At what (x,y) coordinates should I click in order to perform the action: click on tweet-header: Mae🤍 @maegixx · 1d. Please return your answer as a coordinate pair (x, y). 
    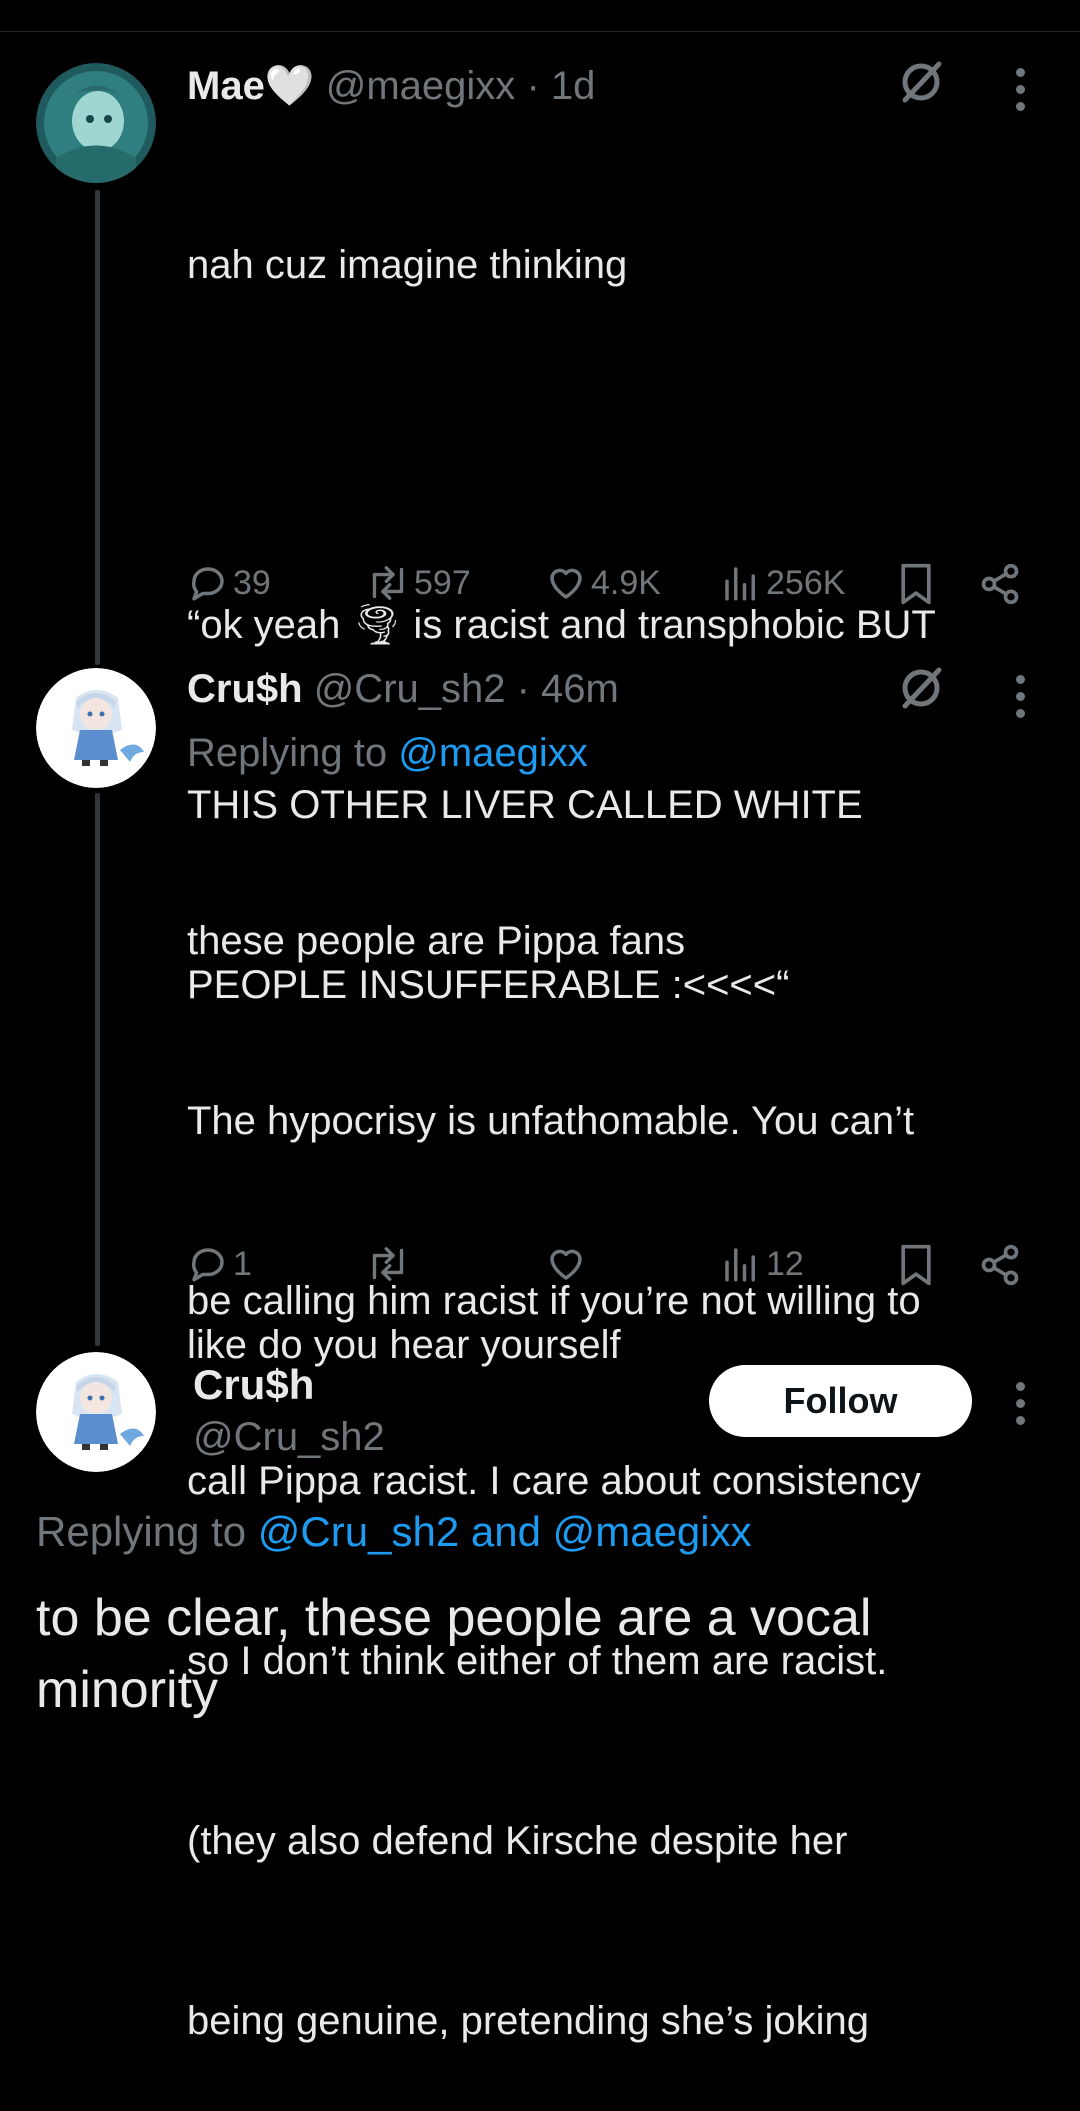
    Looking at the image, I should click on (391, 86).